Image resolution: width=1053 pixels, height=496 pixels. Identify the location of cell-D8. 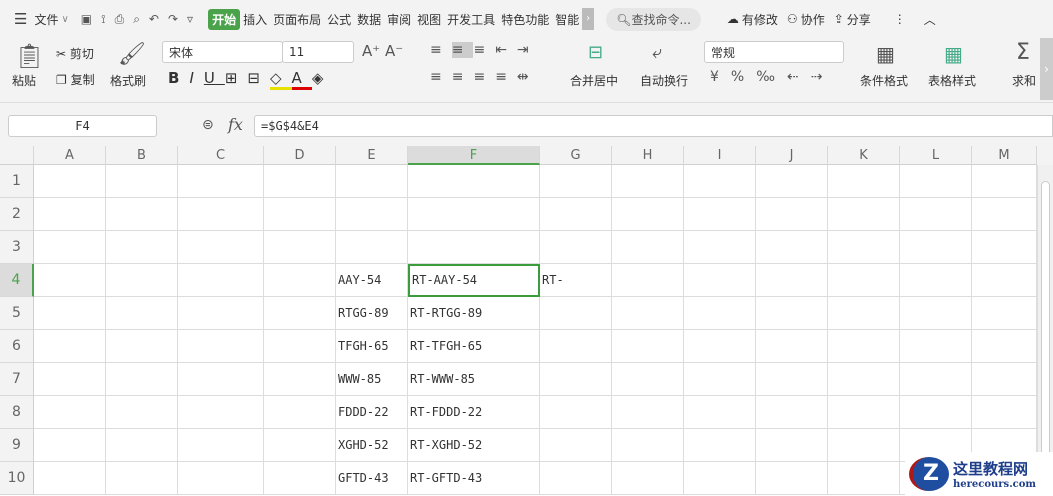
(300, 412).